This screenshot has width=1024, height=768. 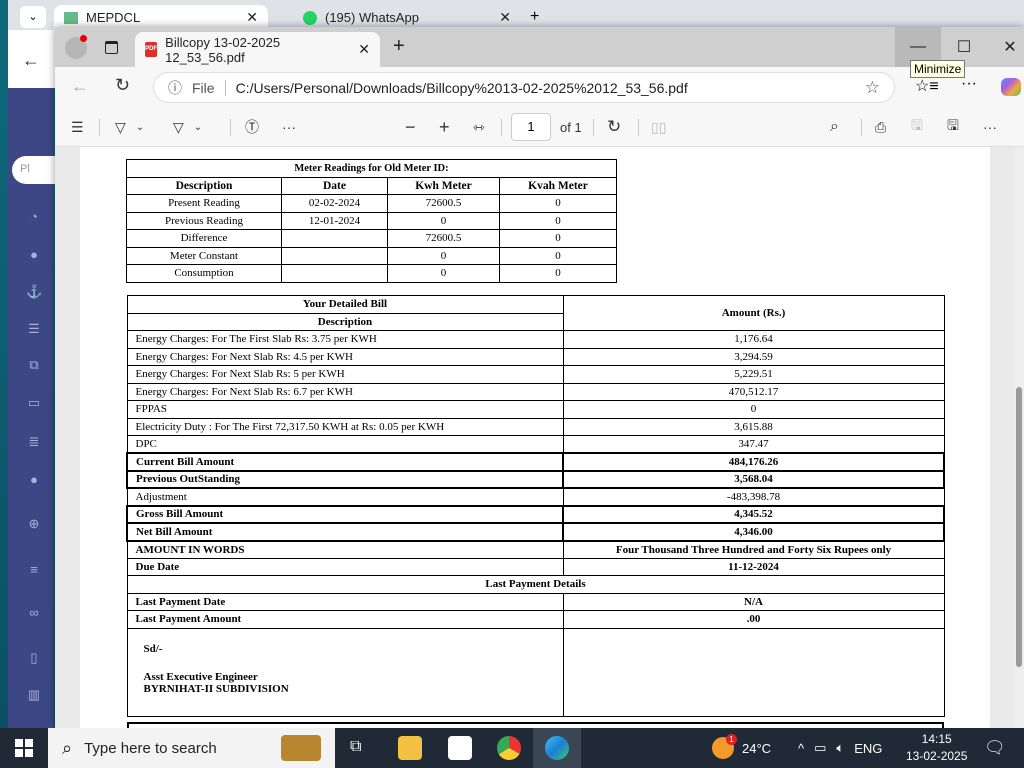 What do you see at coordinates (880, 127) in the screenshot?
I see `print-icon: ⎙` at bounding box center [880, 127].